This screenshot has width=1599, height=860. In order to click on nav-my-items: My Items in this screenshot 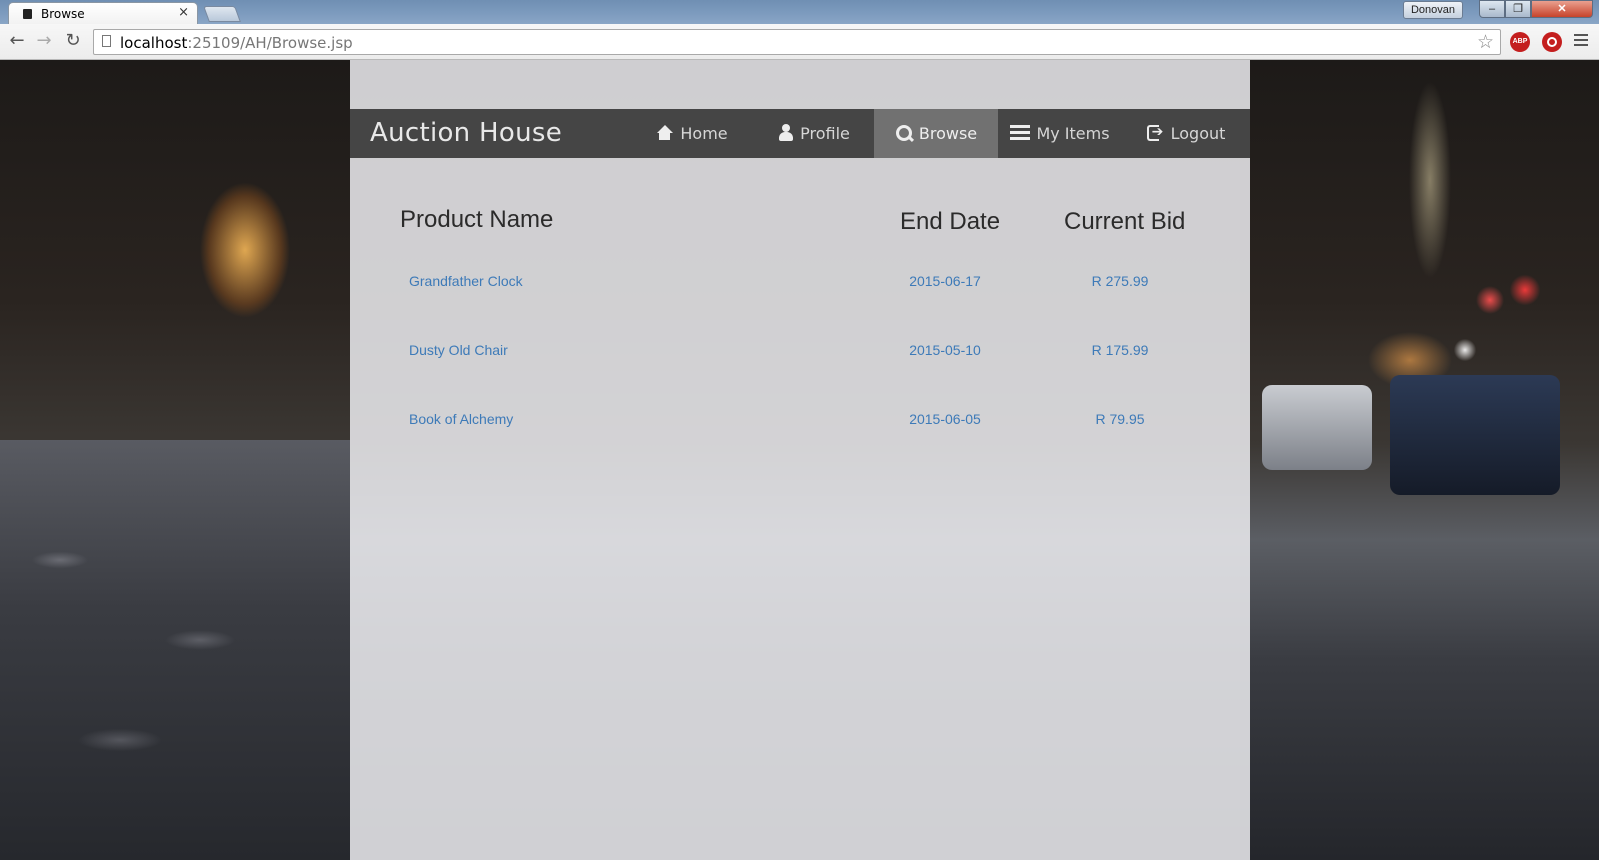, I will do `click(1060, 133)`.